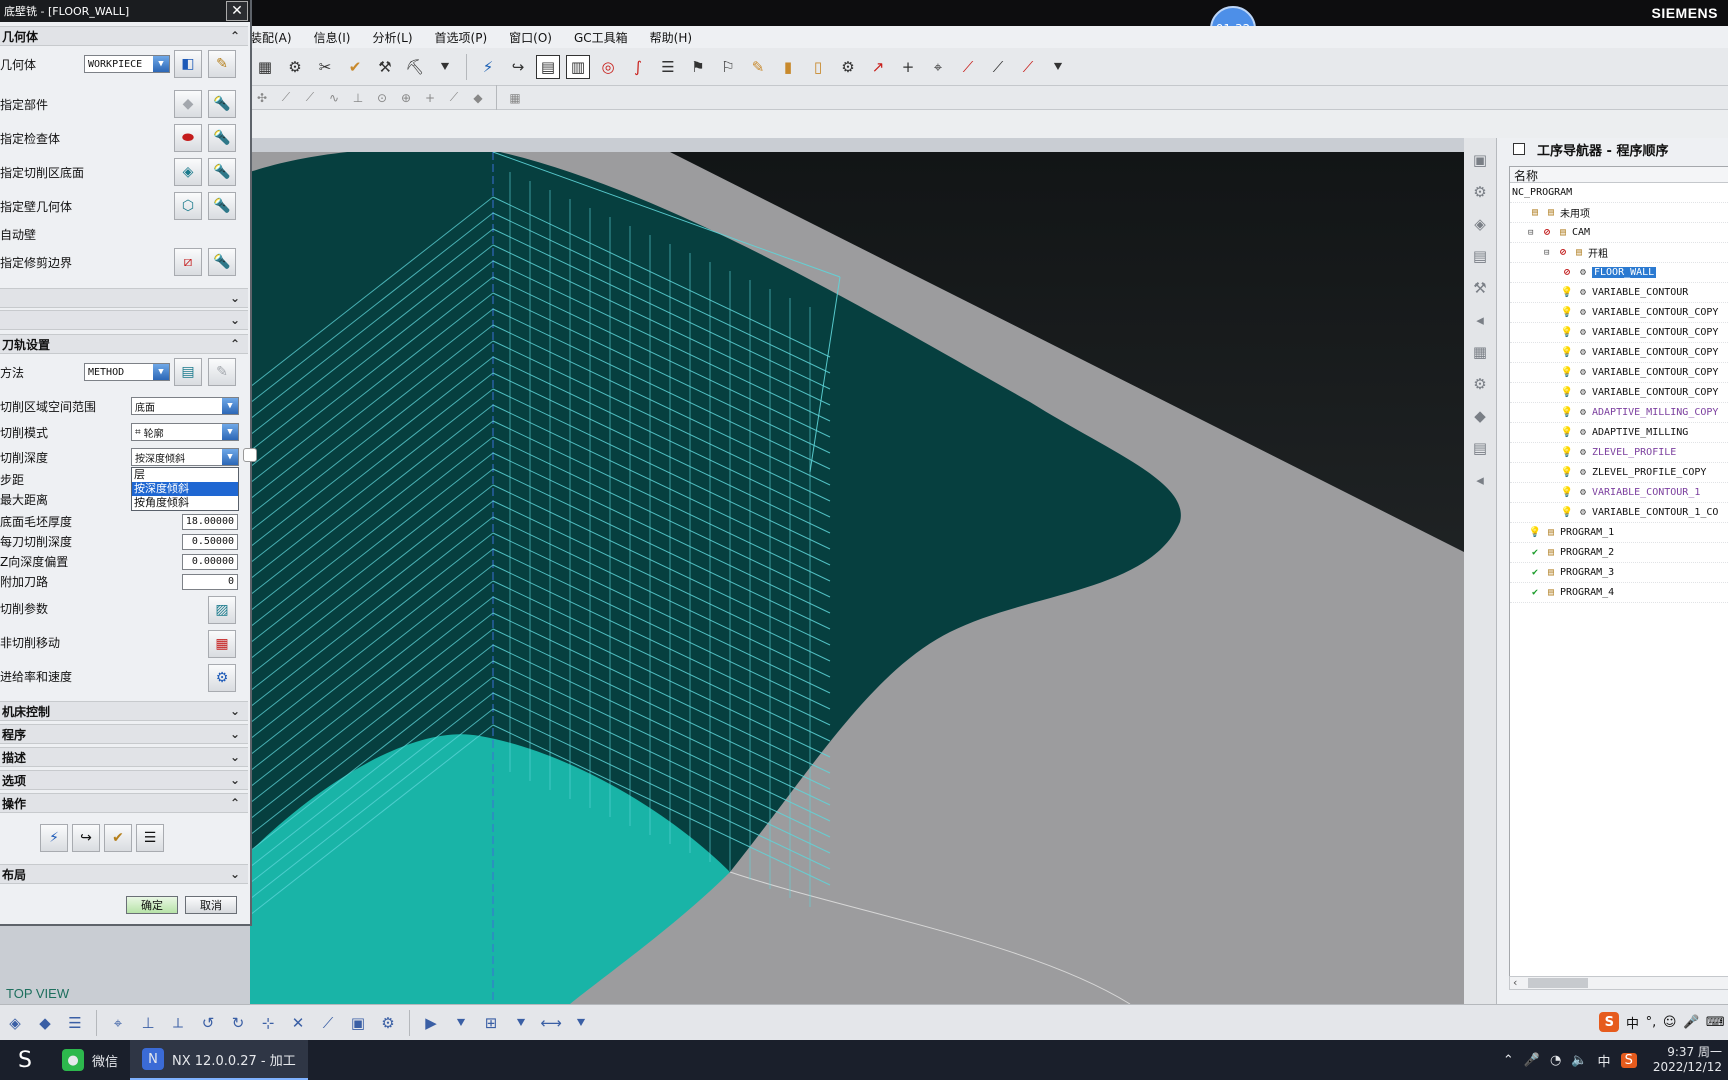  What do you see at coordinates (461, 37) in the screenshot?
I see `menu-preferences: 首选项(P)` at bounding box center [461, 37].